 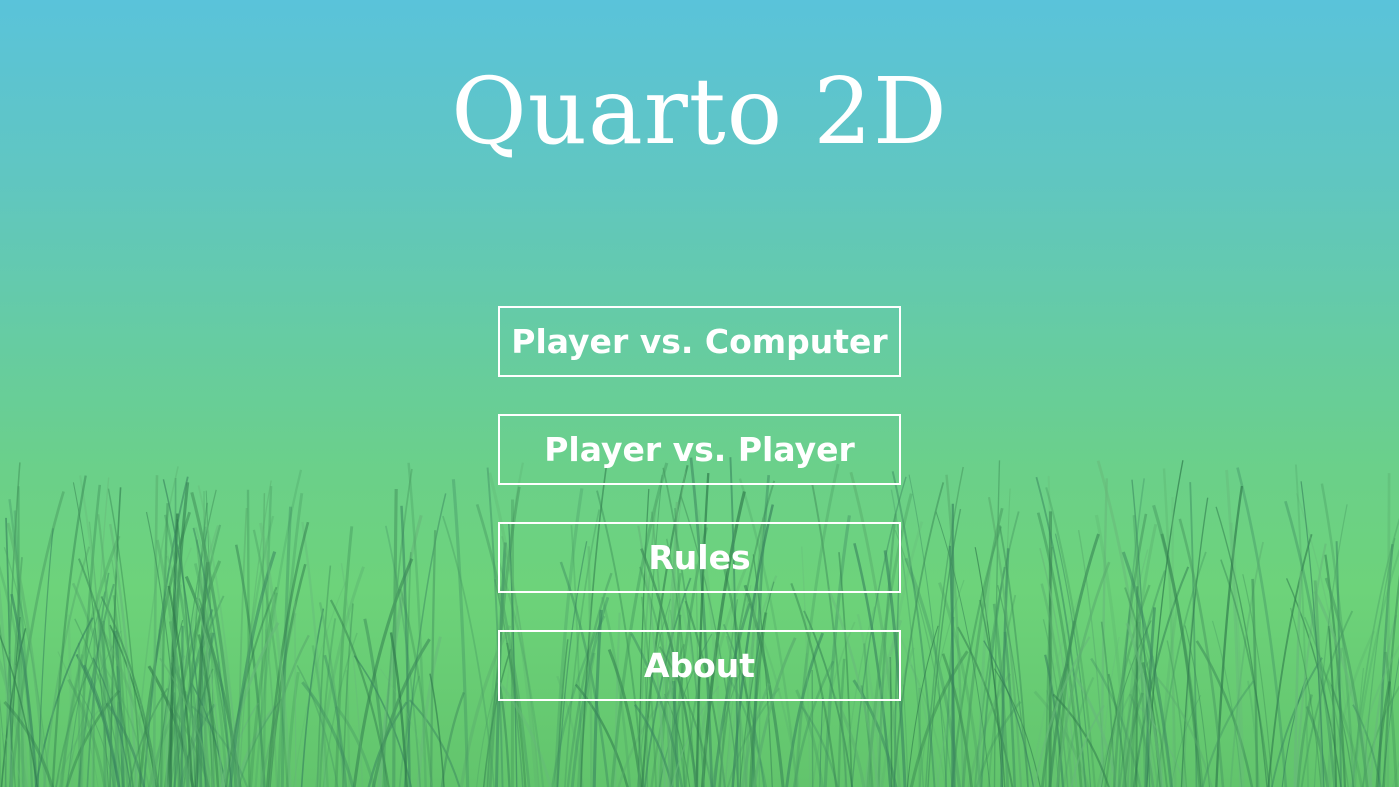 What do you see at coordinates (699, 557) in the screenshot?
I see `rules-button: Rules` at bounding box center [699, 557].